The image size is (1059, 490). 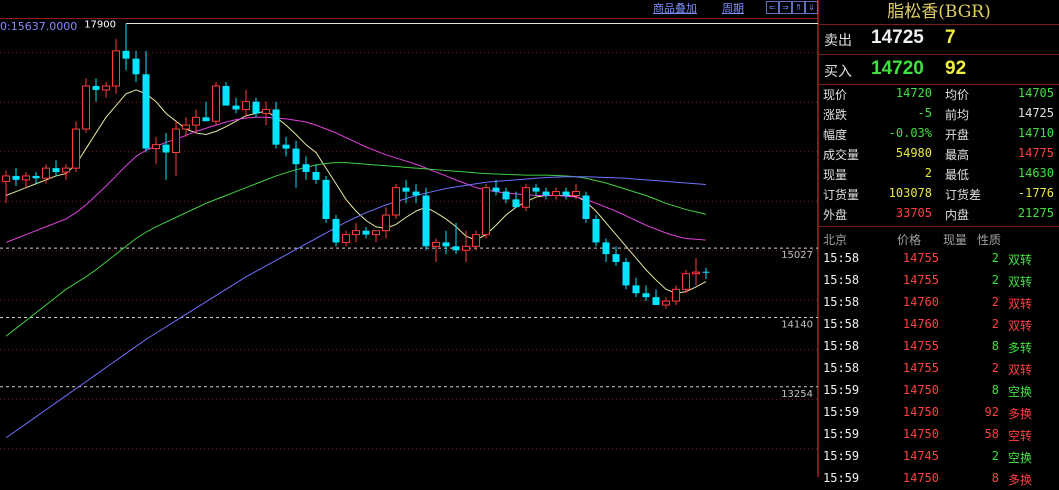 What do you see at coordinates (838, 41) in the screenshot?
I see `sell-label: 卖出` at bounding box center [838, 41].